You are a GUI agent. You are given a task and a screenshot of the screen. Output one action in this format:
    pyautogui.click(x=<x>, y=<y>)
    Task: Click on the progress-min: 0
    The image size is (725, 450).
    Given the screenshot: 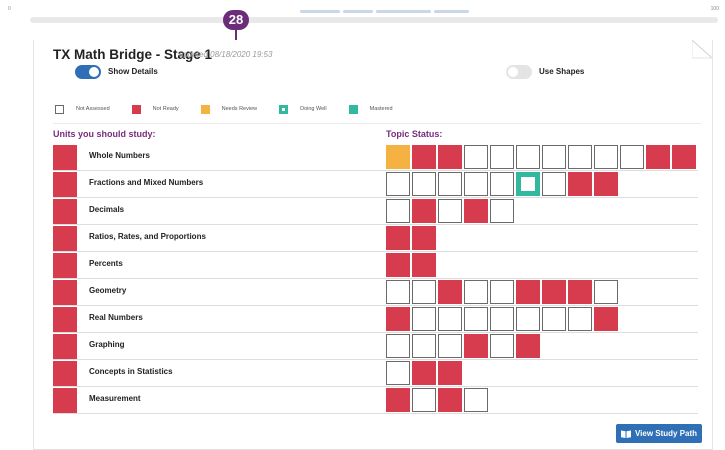 What is the action you would take?
    pyautogui.click(x=9, y=9)
    